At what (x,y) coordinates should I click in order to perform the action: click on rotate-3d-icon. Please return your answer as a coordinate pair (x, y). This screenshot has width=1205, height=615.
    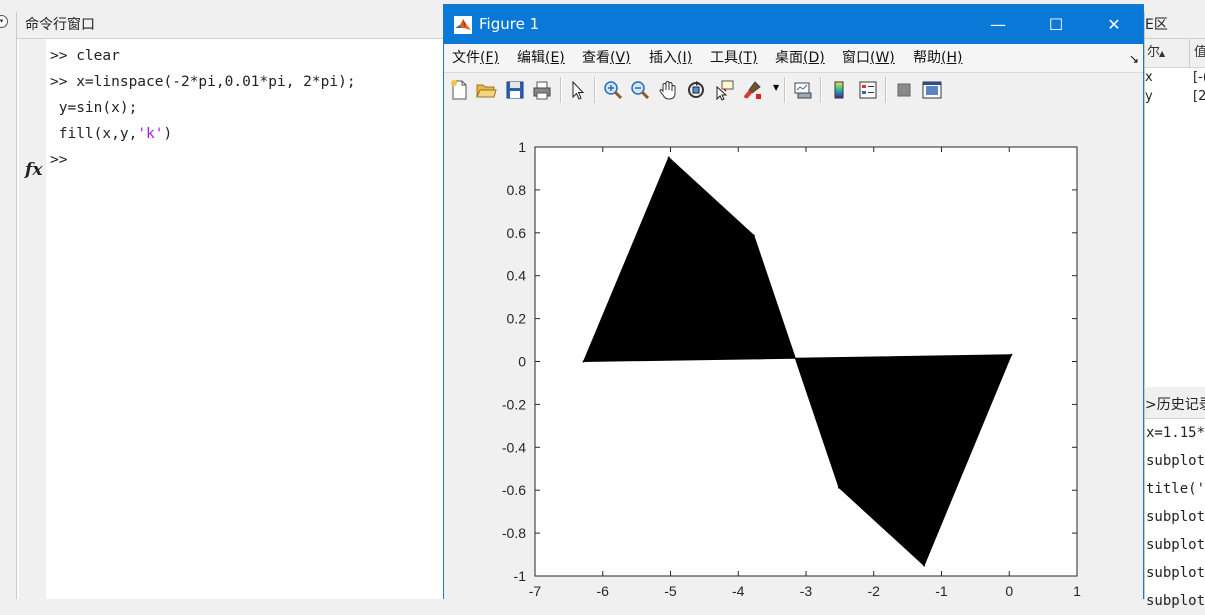
    Looking at the image, I should click on (696, 90).